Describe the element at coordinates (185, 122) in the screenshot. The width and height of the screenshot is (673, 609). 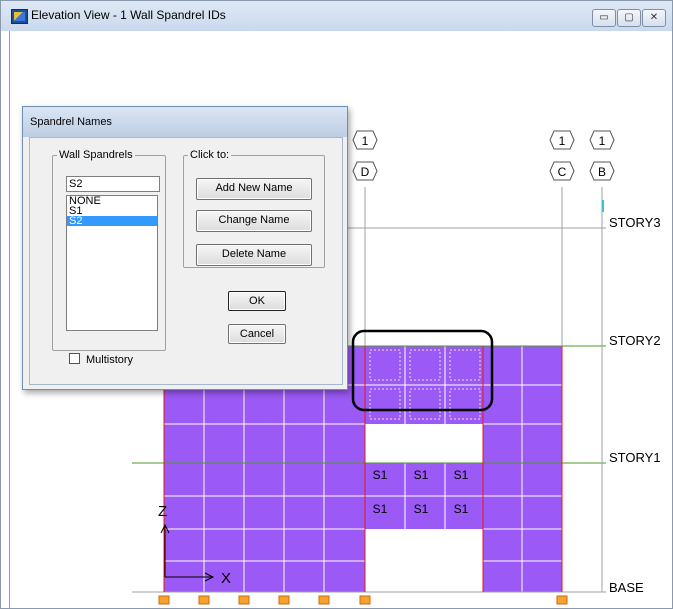
I see `dialog-title-bar: Spandrel Names` at that location.